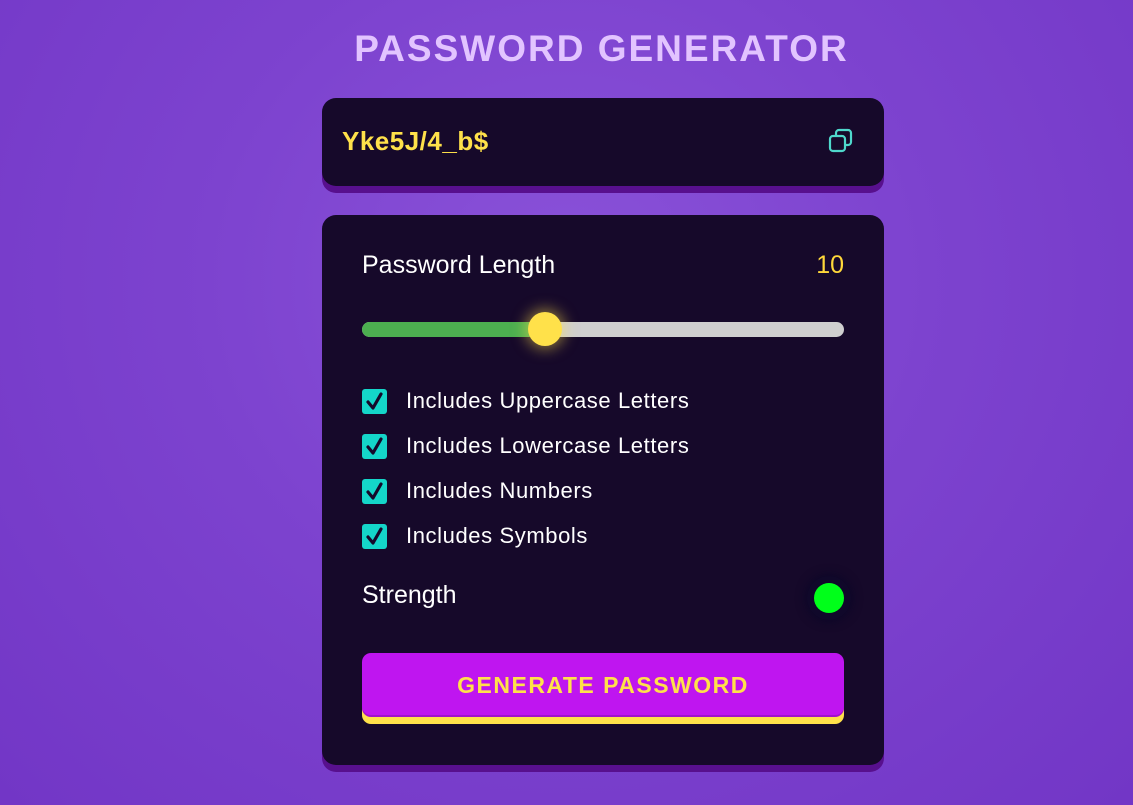 This screenshot has height=805, width=1133. What do you see at coordinates (603, 685) in the screenshot?
I see `generate-password-button: GENERATE PASSWORD` at bounding box center [603, 685].